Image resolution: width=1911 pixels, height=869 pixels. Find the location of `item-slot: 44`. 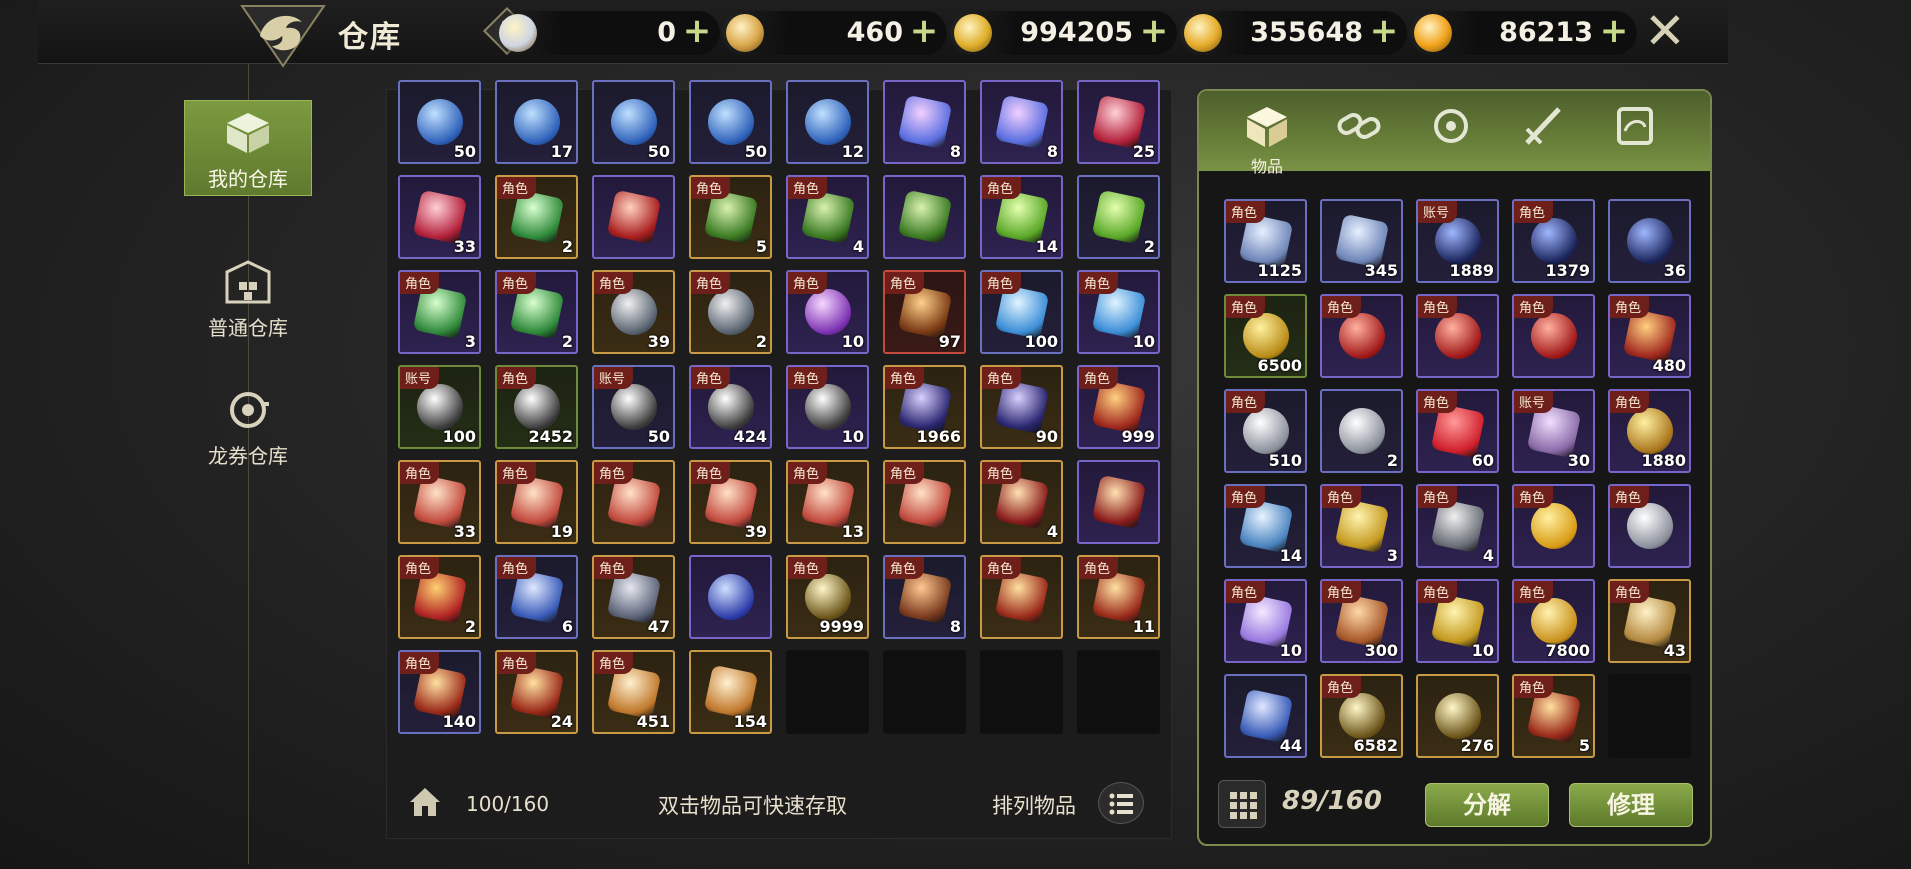

item-slot: 44 is located at coordinates (1265, 716).